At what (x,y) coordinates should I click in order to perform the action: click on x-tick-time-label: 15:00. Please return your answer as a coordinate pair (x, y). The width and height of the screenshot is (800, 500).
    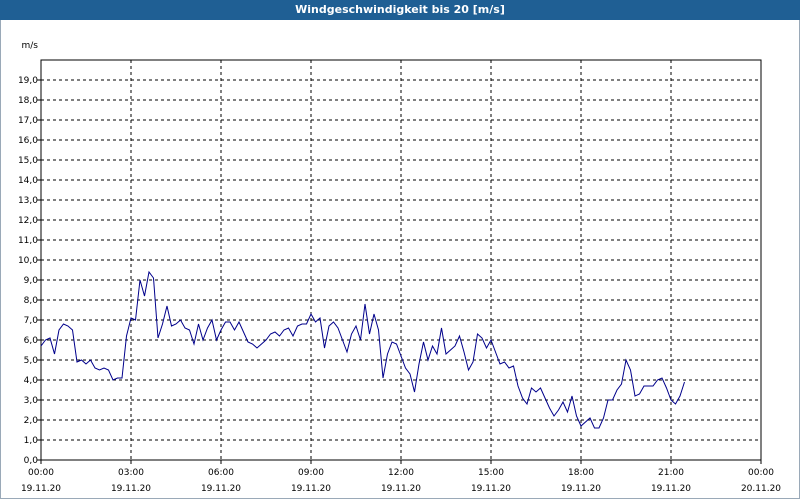
    Looking at the image, I should click on (491, 473).